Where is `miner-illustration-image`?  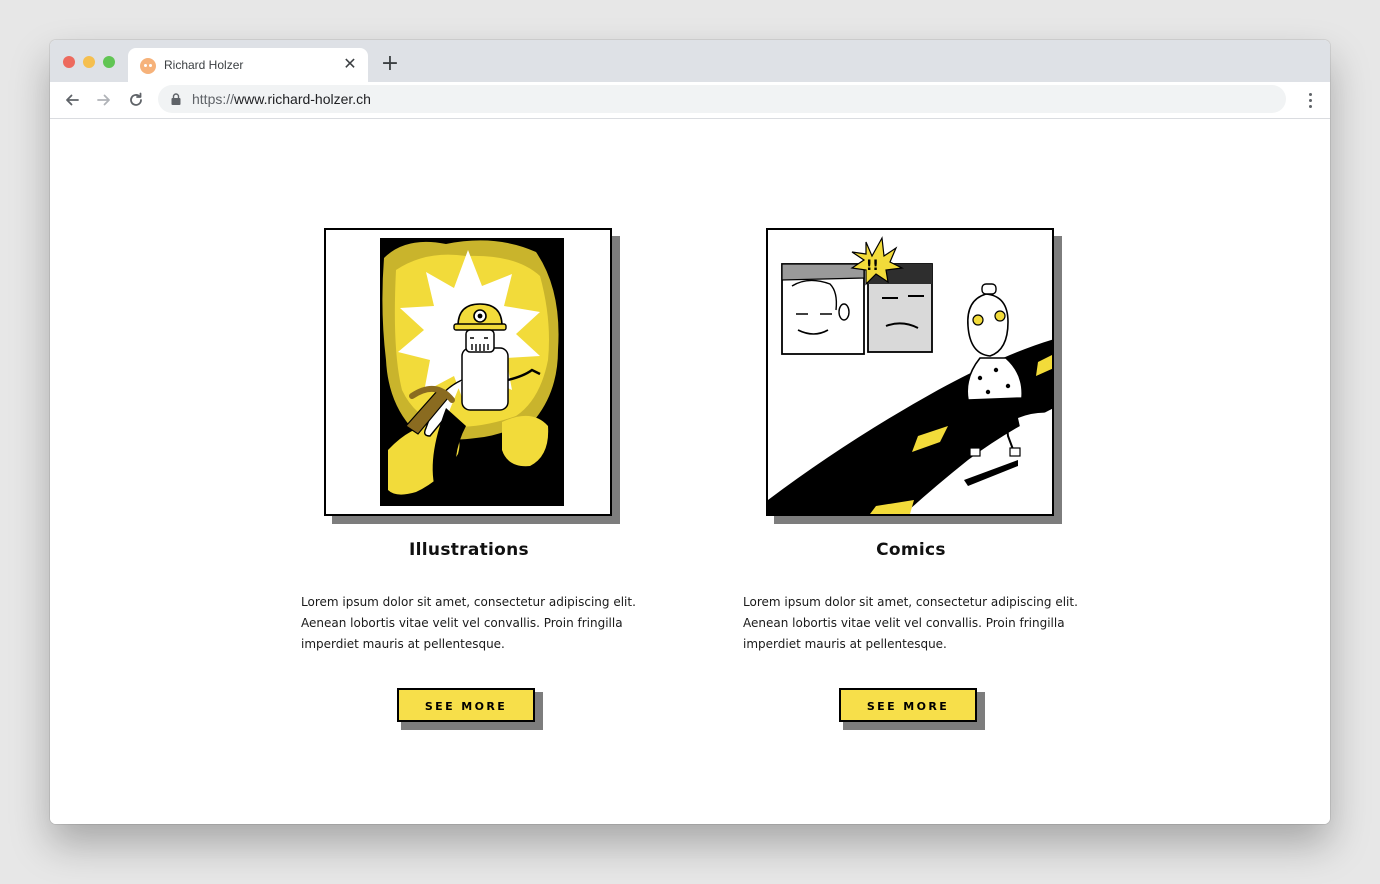 miner-illustration-image is located at coordinates (468, 372).